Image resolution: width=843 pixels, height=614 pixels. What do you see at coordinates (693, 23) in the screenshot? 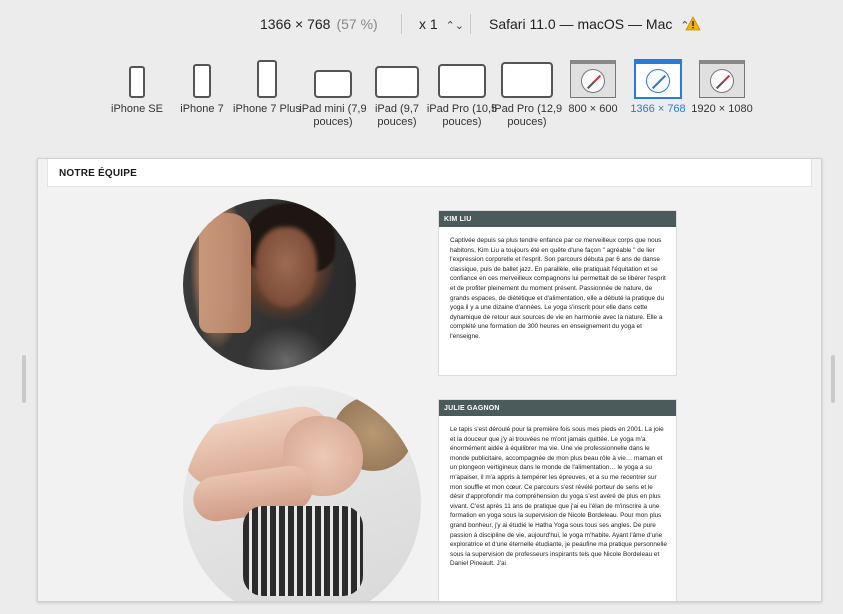
I see `warning-triangle-icon` at bounding box center [693, 23].